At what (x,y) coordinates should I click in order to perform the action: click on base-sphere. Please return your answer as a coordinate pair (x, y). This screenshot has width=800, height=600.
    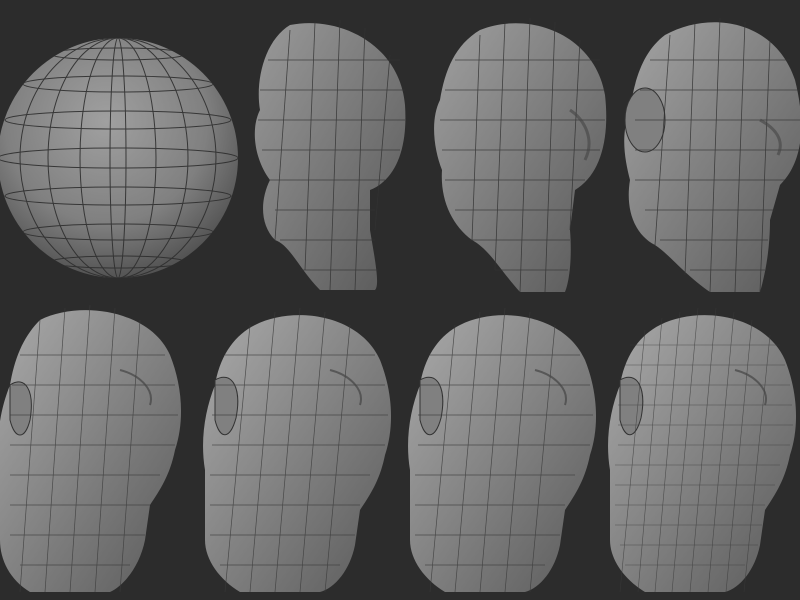
    Looking at the image, I should click on (119, 150).